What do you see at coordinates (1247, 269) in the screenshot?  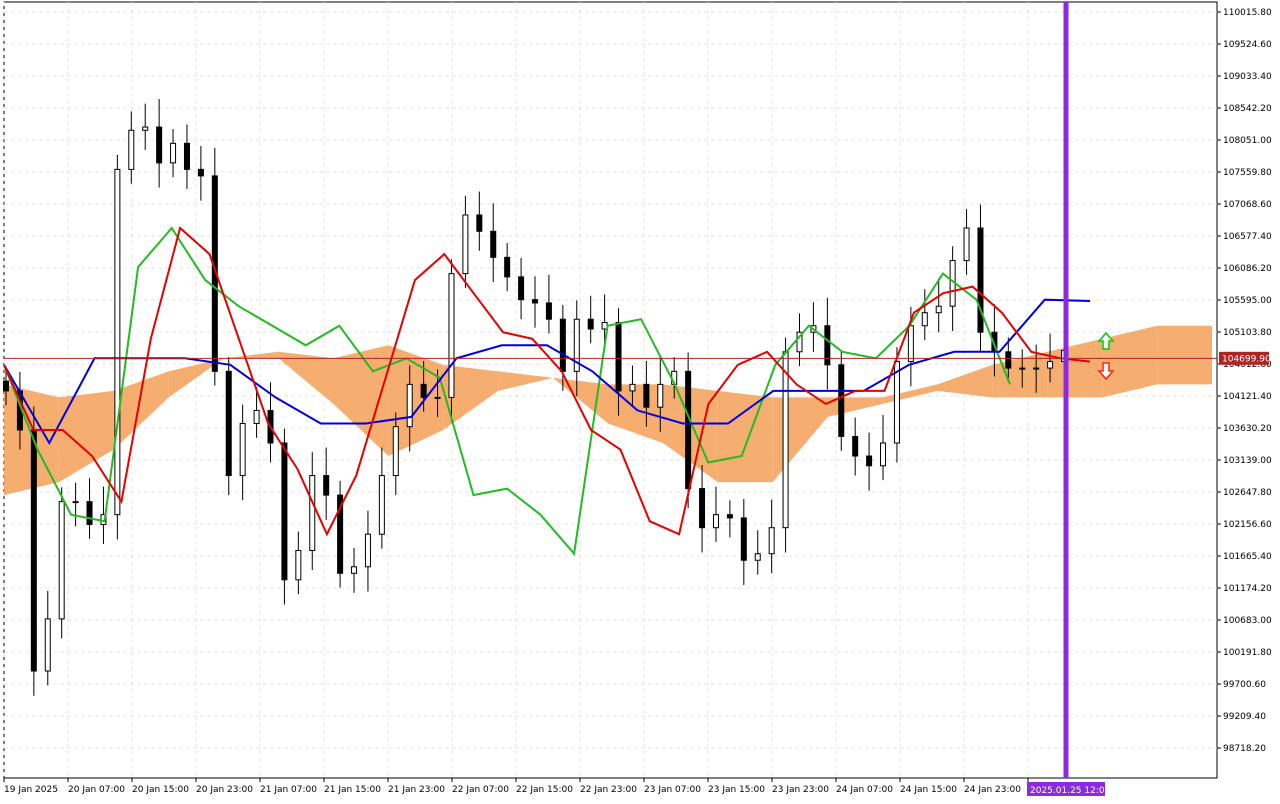 I see `price-tick-label: 106086.20` at bounding box center [1247, 269].